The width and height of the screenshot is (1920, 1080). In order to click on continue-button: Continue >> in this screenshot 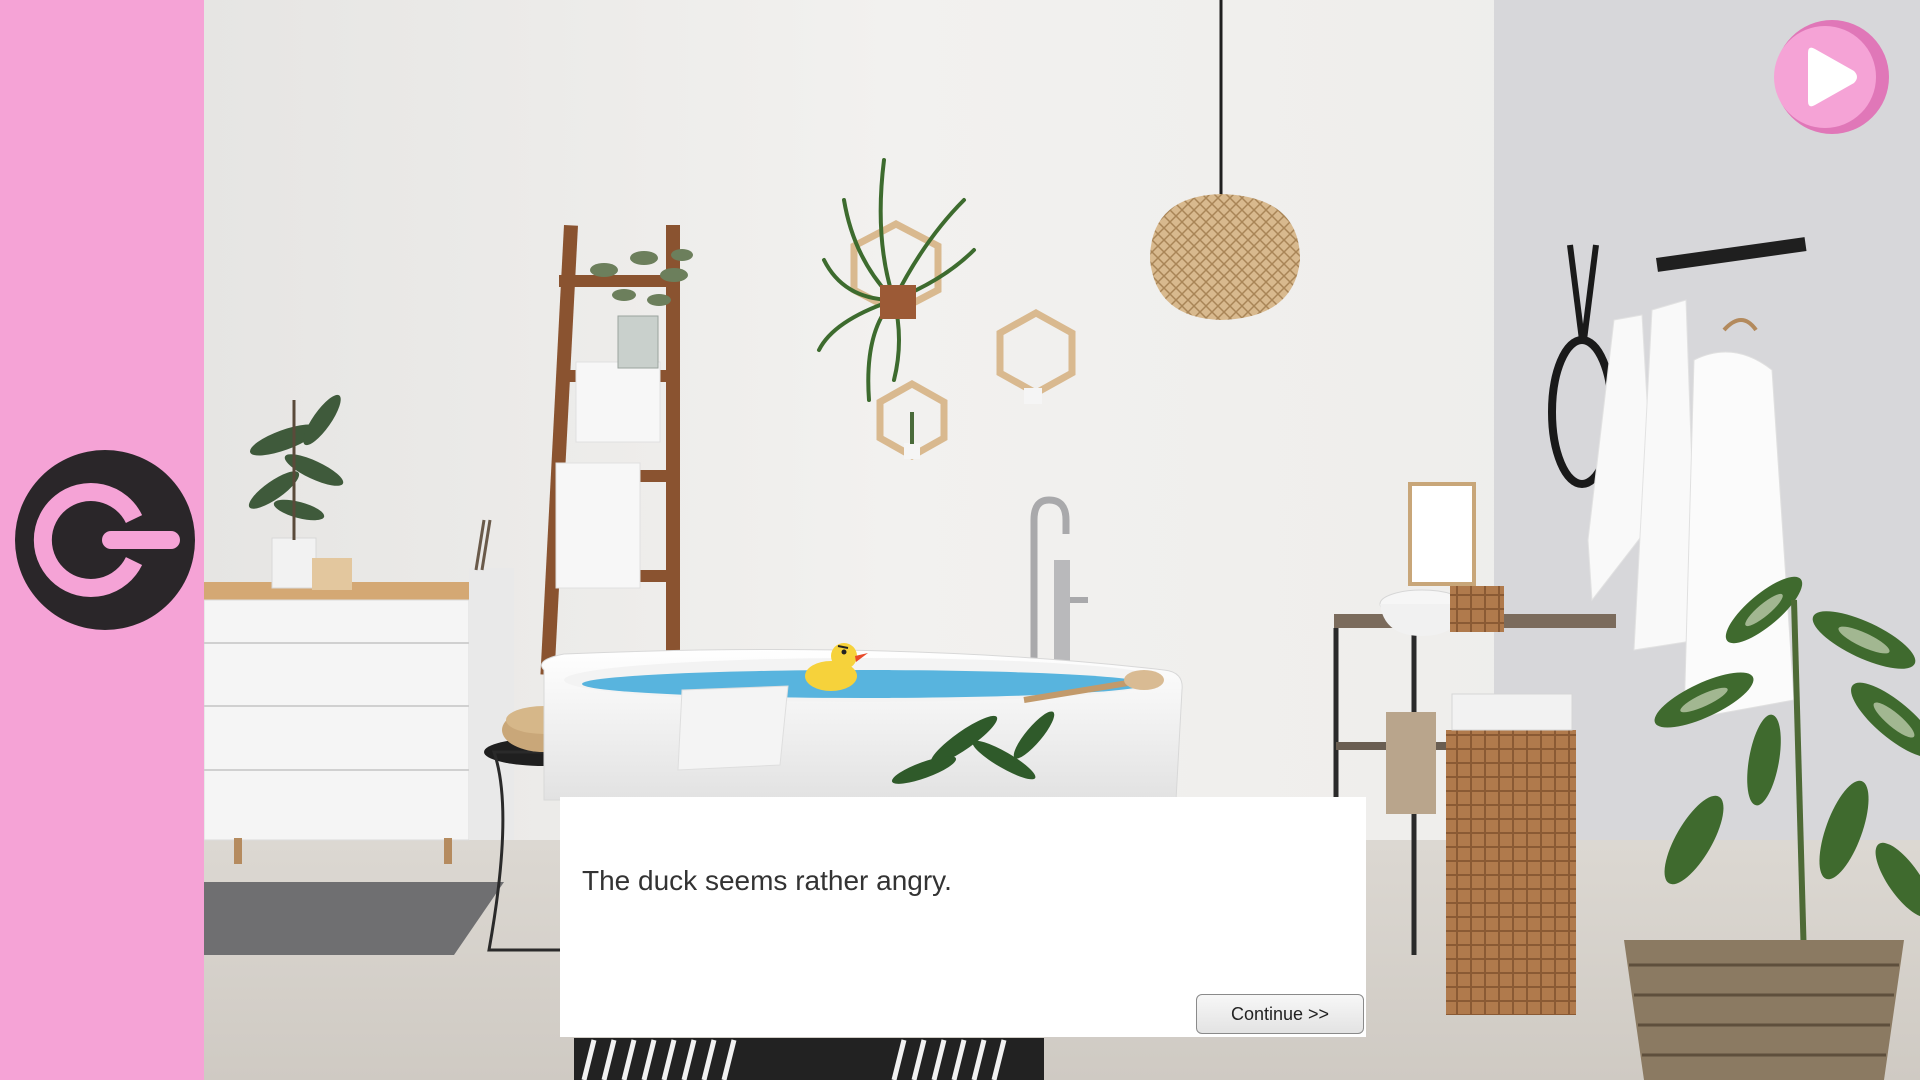, I will do `click(1280, 1014)`.